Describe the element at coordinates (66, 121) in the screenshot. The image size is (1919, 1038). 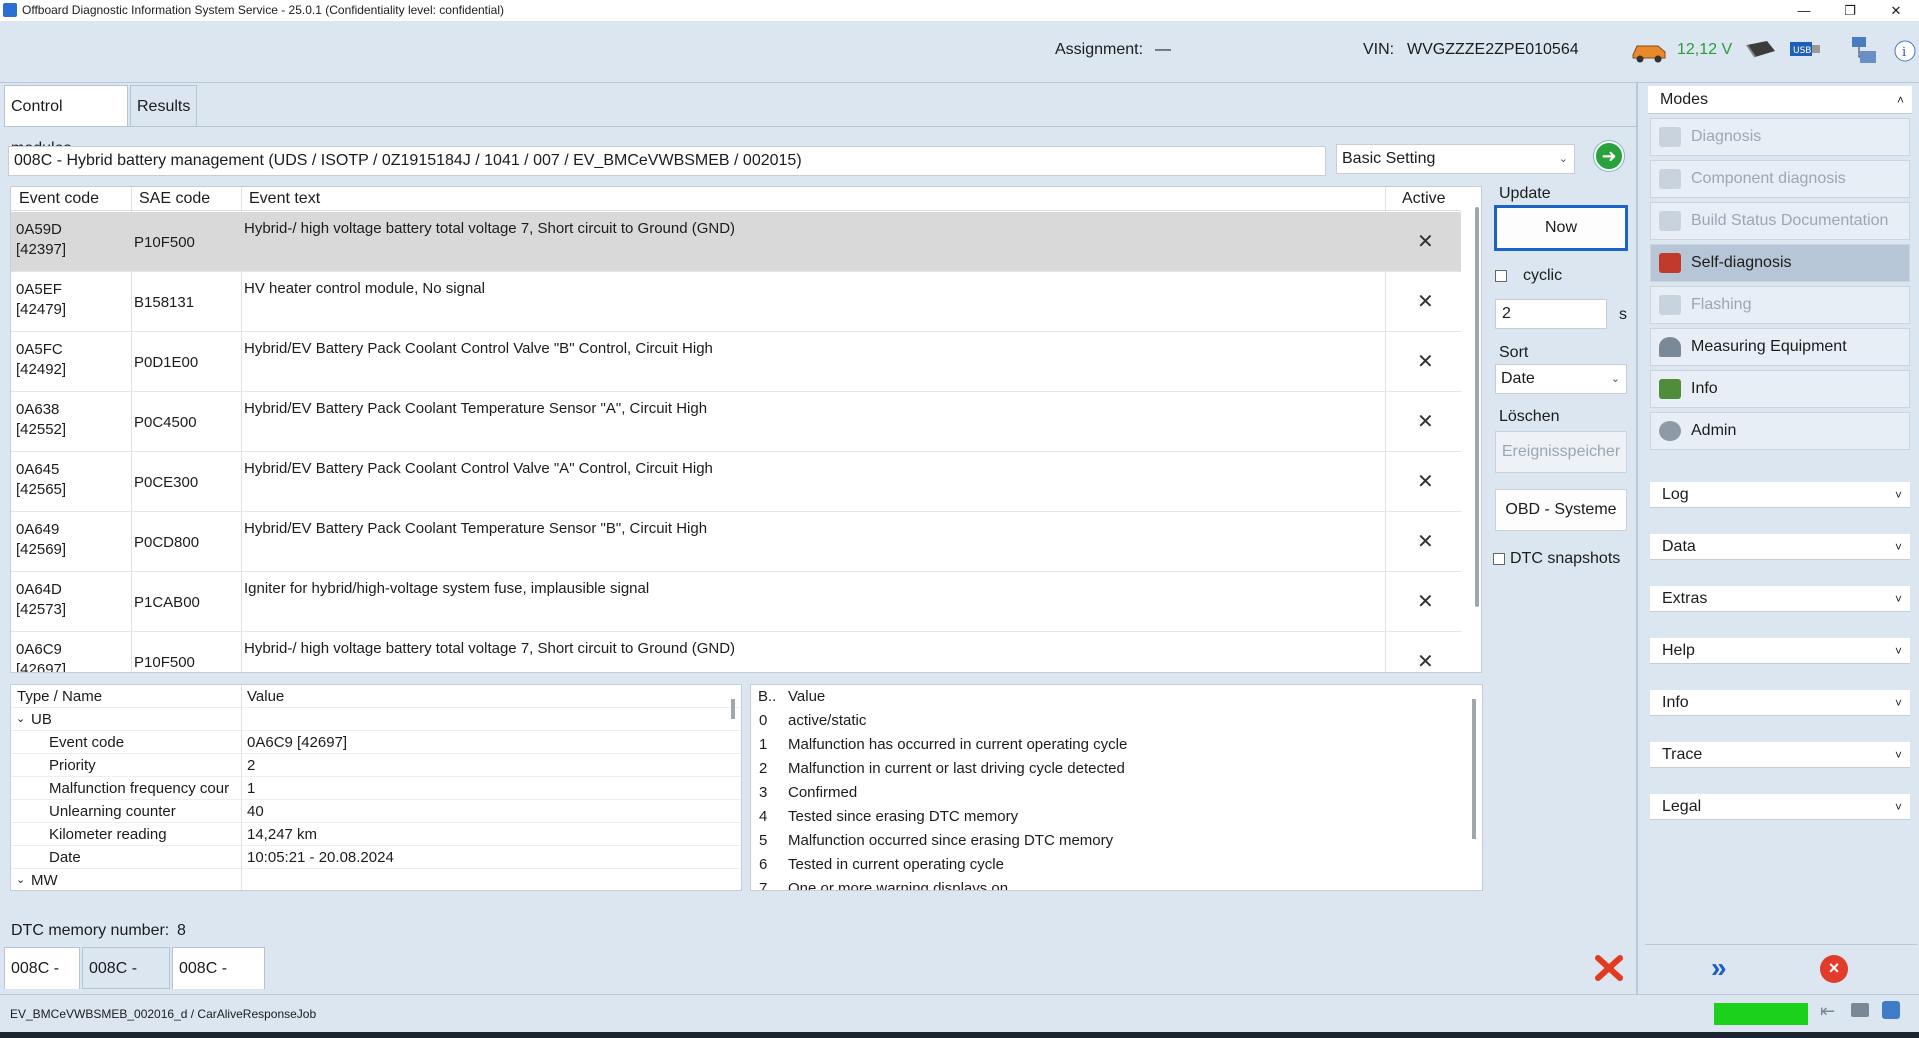
I see `tab-control-modules: Control modules` at that location.